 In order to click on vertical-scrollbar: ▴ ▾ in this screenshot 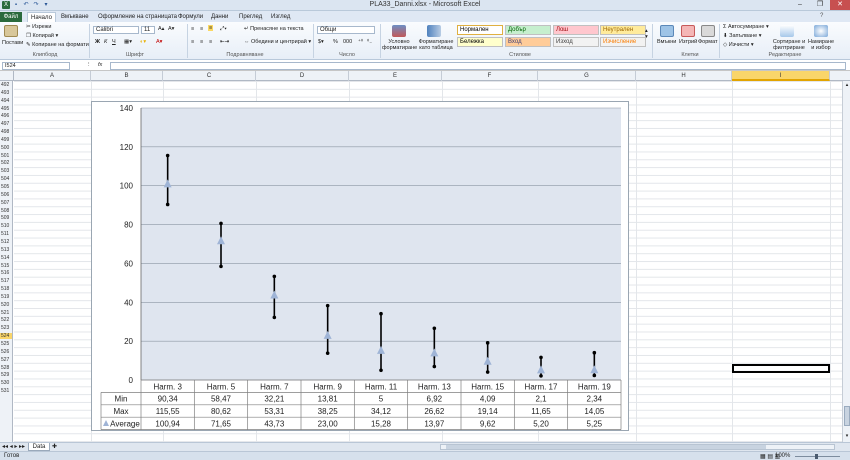, I will do `click(846, 261)`.